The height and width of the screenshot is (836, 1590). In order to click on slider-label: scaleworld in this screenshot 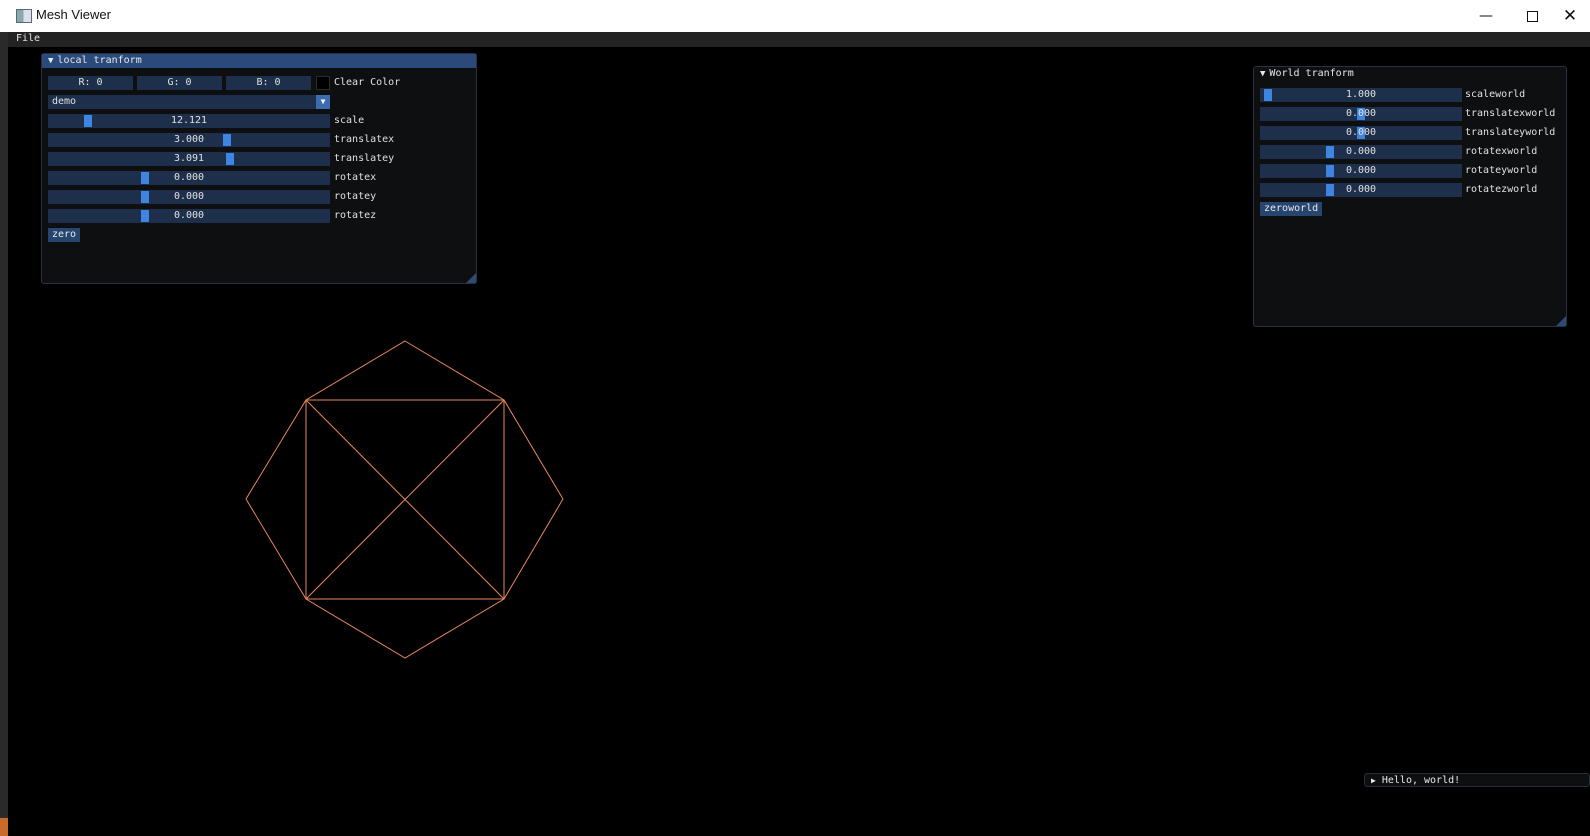, I will do `click(1495, 94)`.